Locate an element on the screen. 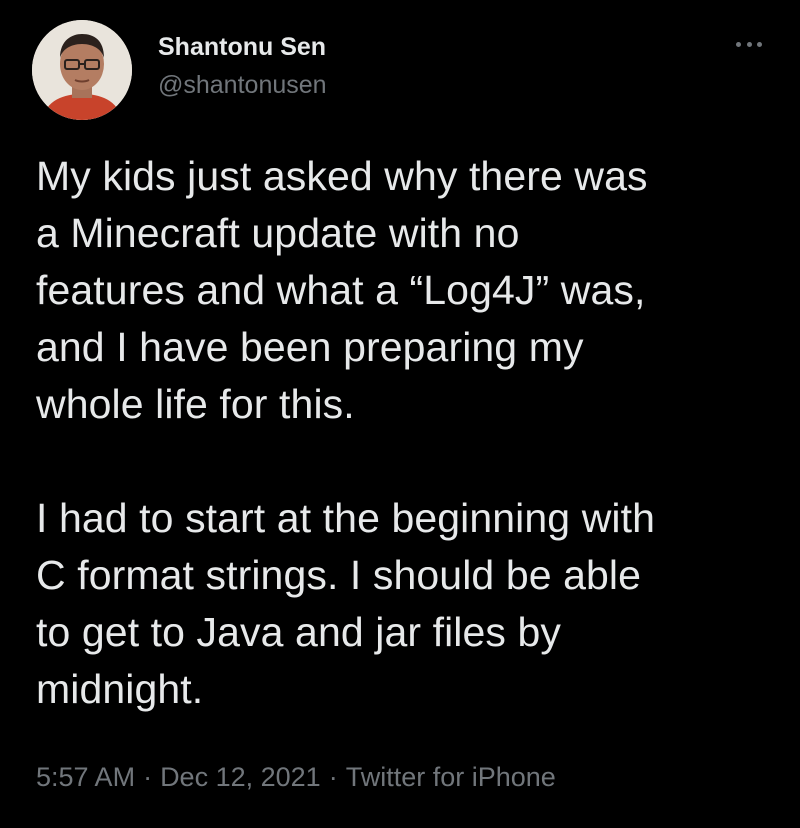  avatar is located at coordinates (82, 70).